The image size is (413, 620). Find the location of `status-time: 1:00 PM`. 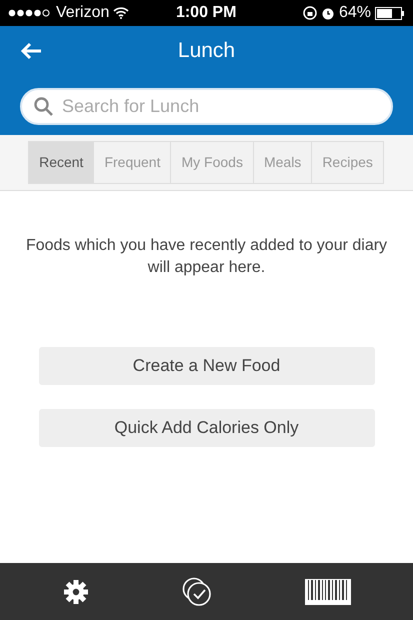

status-time: 1:00 PM is located at coordinates (206, 13).